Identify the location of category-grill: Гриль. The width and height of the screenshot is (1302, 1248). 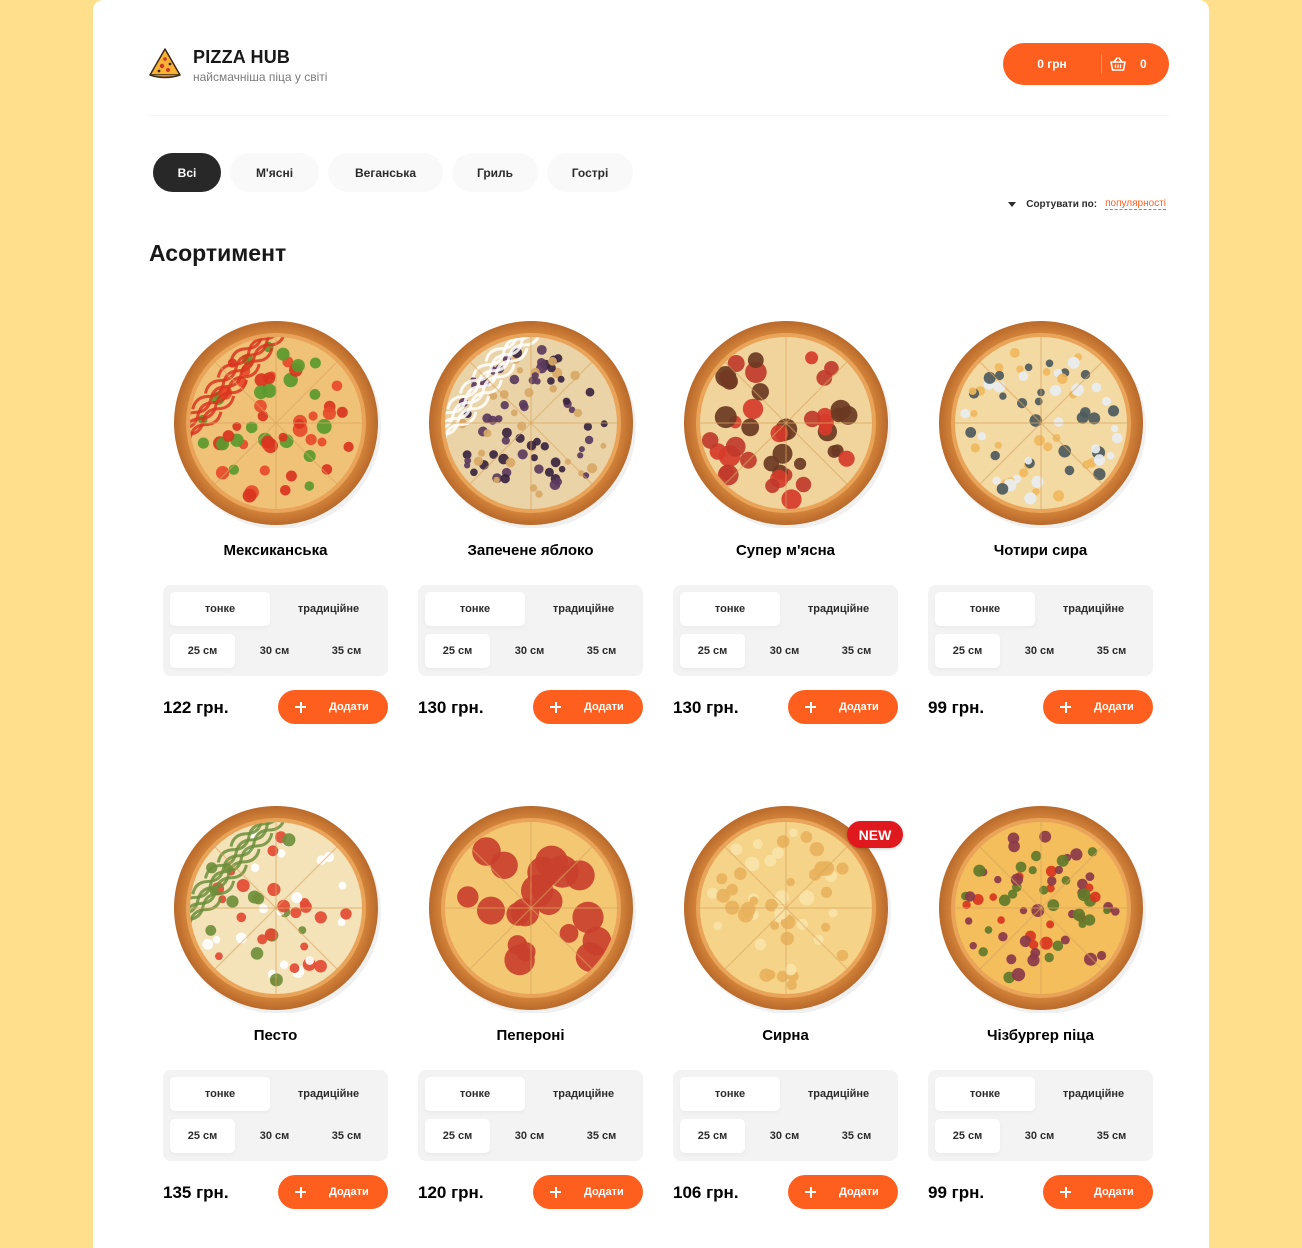
(495, 172).